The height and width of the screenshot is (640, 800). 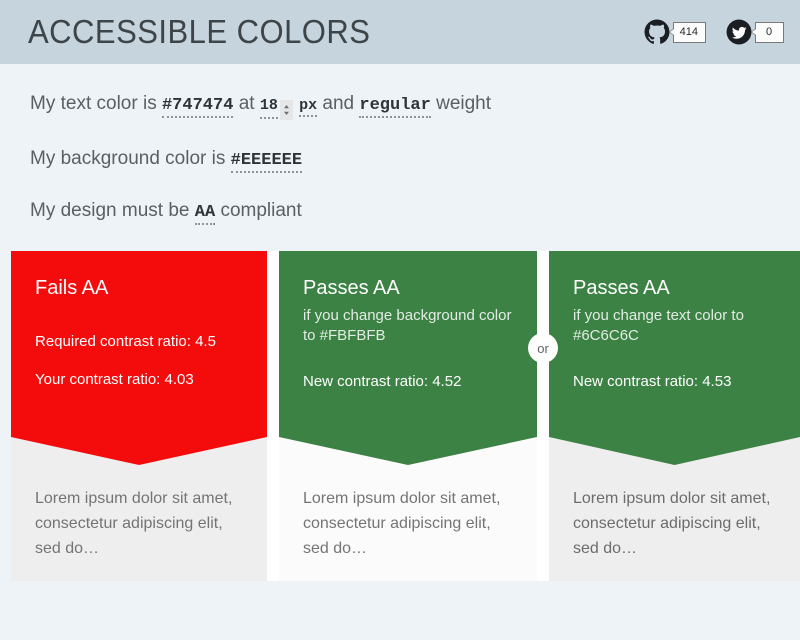 What do you see at coordinates (205, 214) in the screenshot?
I see `compliance-level-select: AA` at bounding box center [205, 214].